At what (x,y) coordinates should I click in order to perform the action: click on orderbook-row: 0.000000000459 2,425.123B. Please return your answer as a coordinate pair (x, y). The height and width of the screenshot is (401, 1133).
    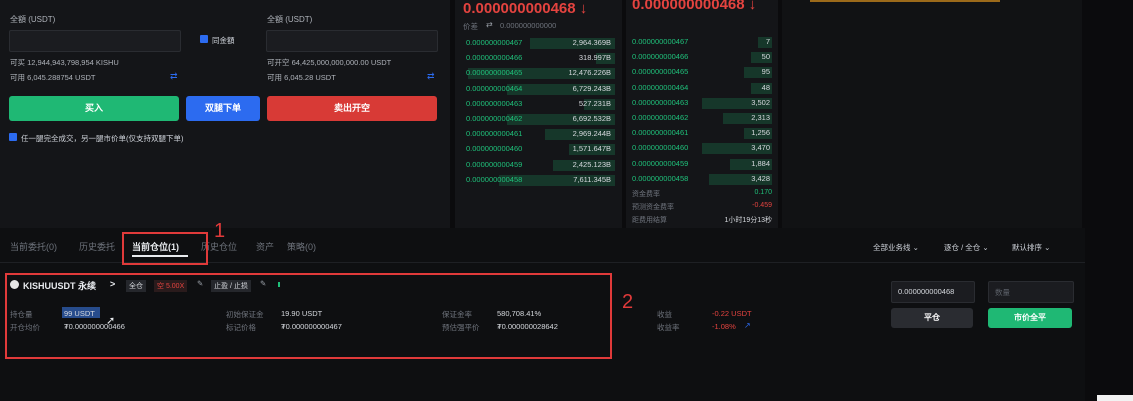
    Looking at the image, I should click on (537, 165).